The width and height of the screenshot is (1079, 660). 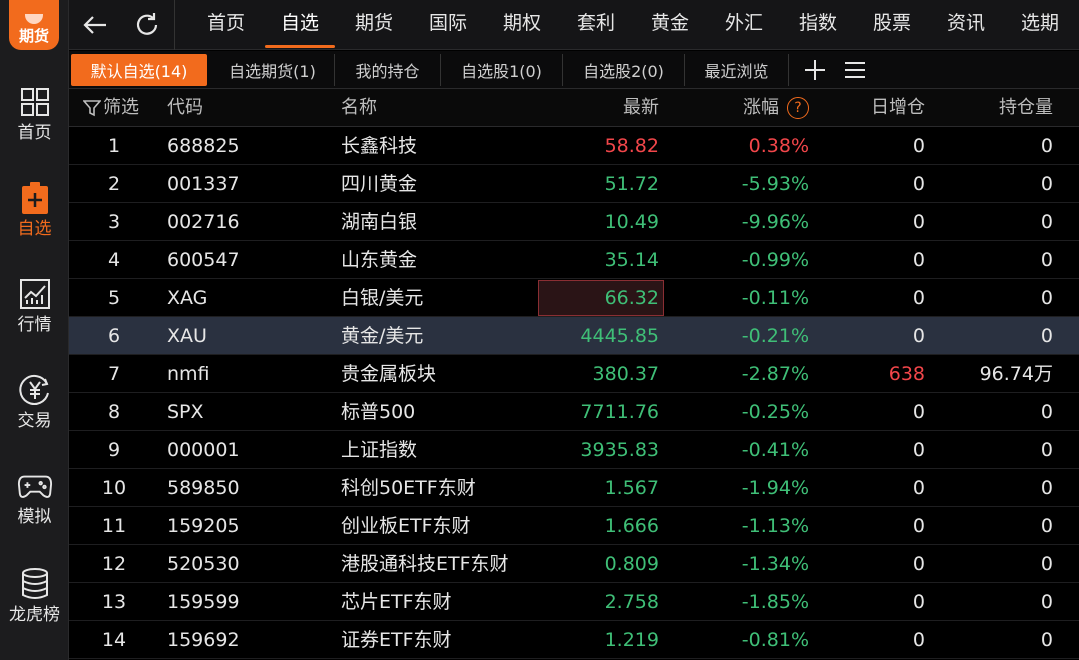 I want to click on row-index: 11, so click(x=114, y=526).